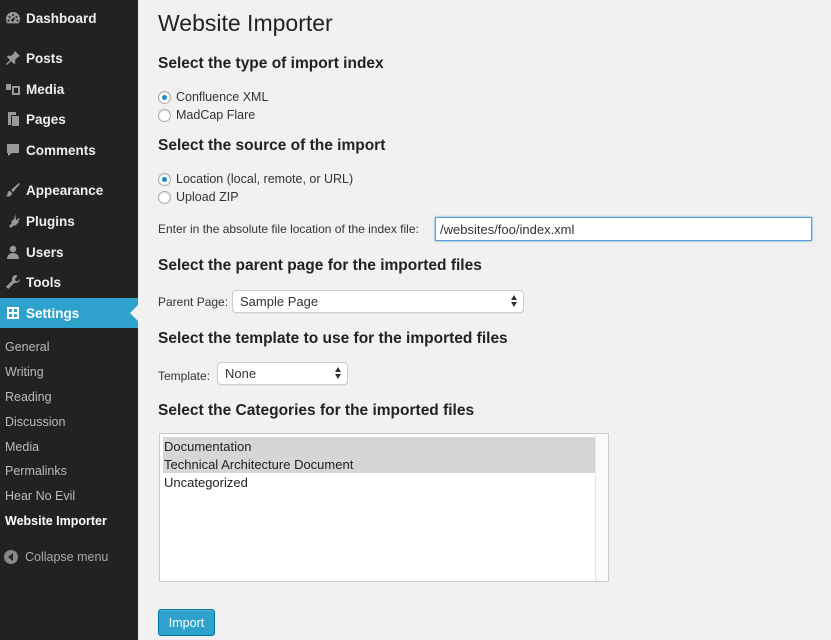 This screenshot has width=831, height=640. What do you see at coordinates (271, 63) in the screenshot?
I see `import-type-heading: Select the type of import index` at bounding box center [271, 63].